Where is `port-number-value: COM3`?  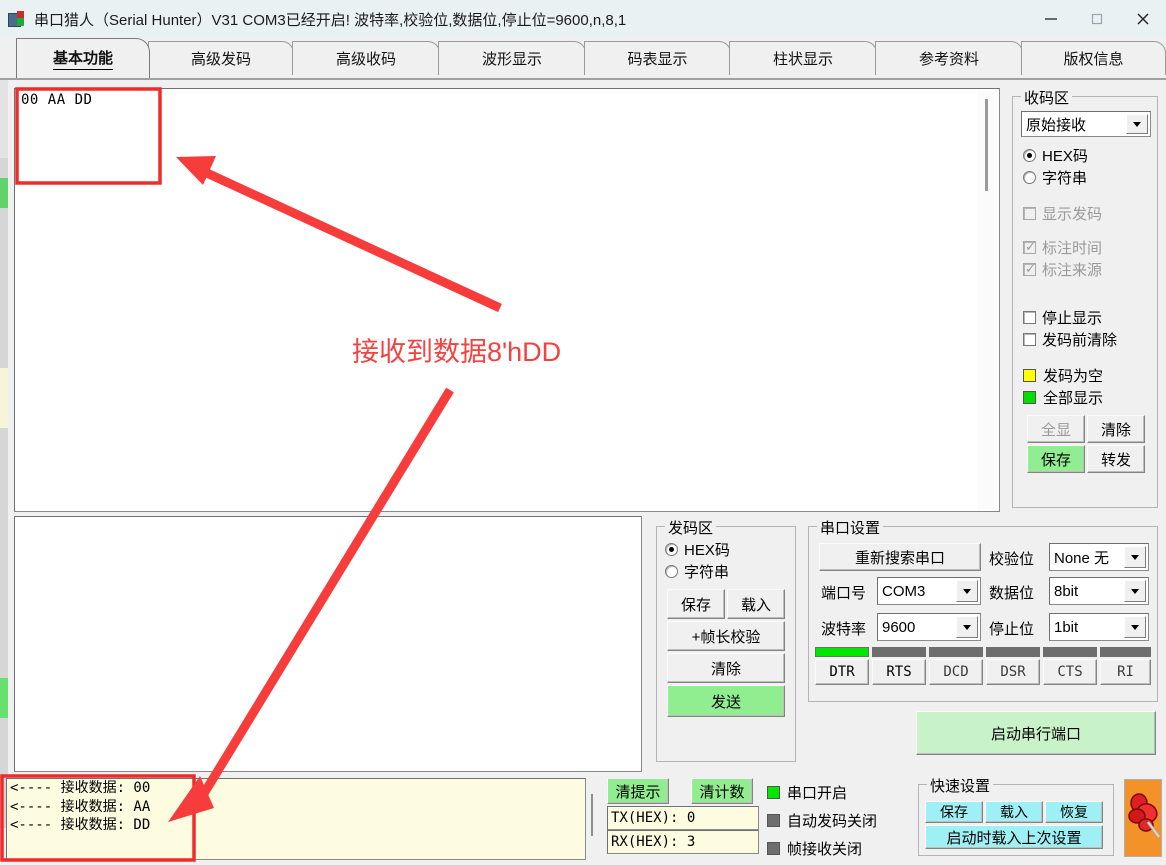
port-number-value: COM3 is located at coordinates (904, 591).